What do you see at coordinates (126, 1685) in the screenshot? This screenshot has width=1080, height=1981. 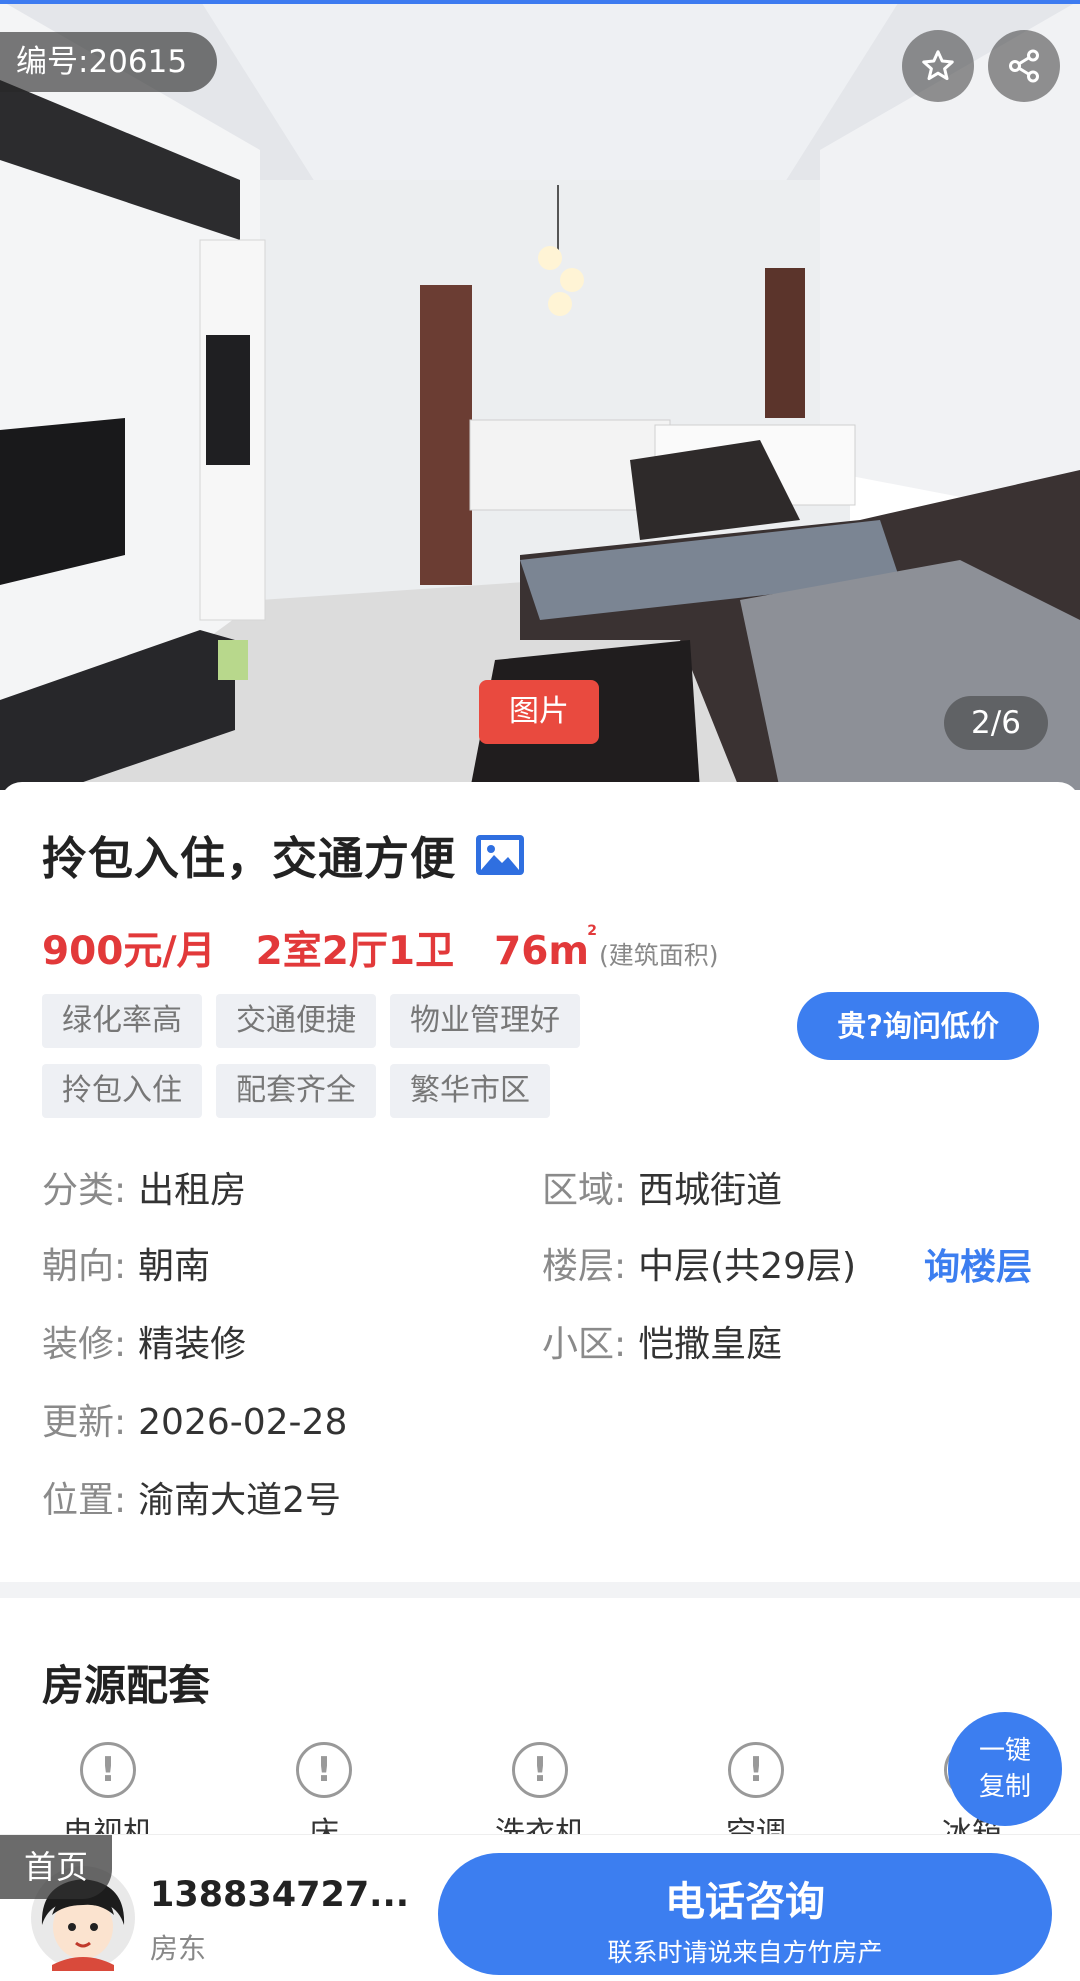 I see `amenities-section-title: 房源配套` at bounding box center [126, 1685].